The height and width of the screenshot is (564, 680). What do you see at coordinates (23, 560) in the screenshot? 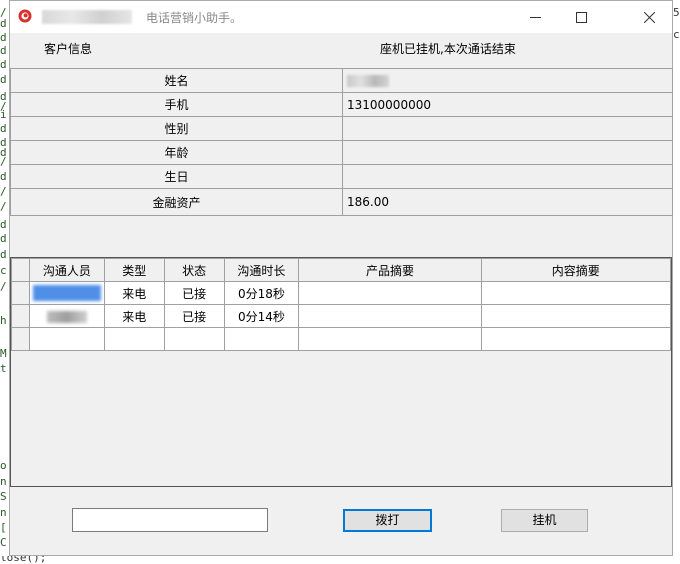
I see `bg-bottom-text: lose();` at bounding box center [23, 560].